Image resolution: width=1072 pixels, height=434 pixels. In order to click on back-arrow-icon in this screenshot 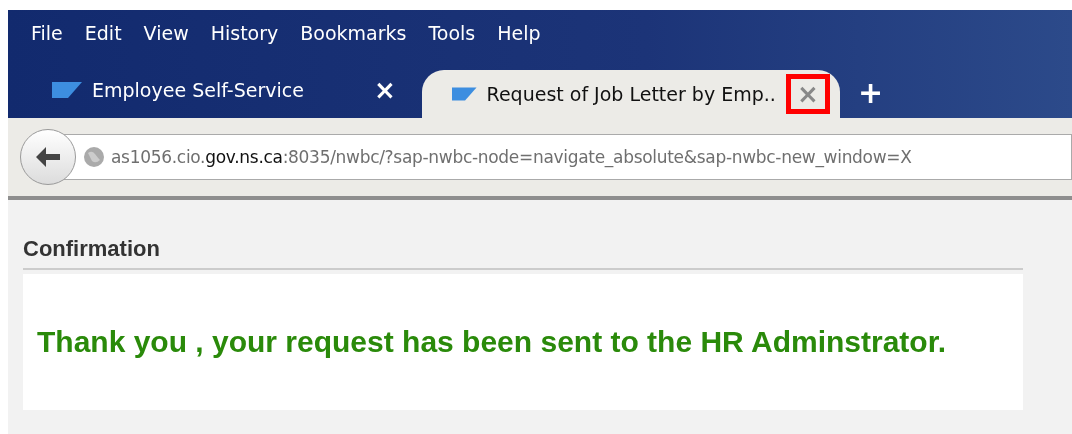, I will do `click(48, 157)`.